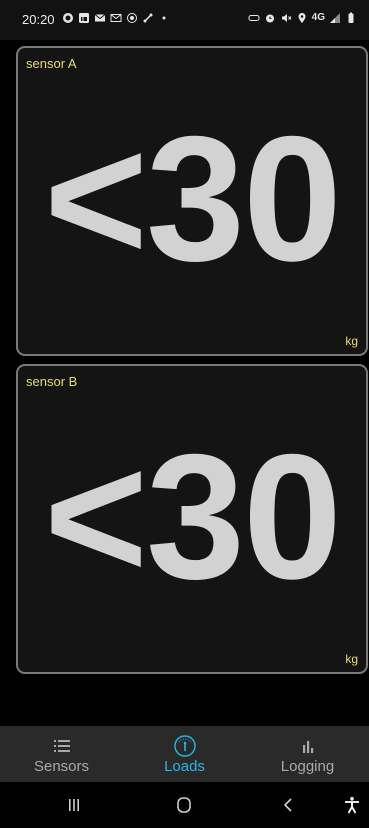  I want to click on bottom-navigation: Sensors Loads Logging, so click(184, 754).